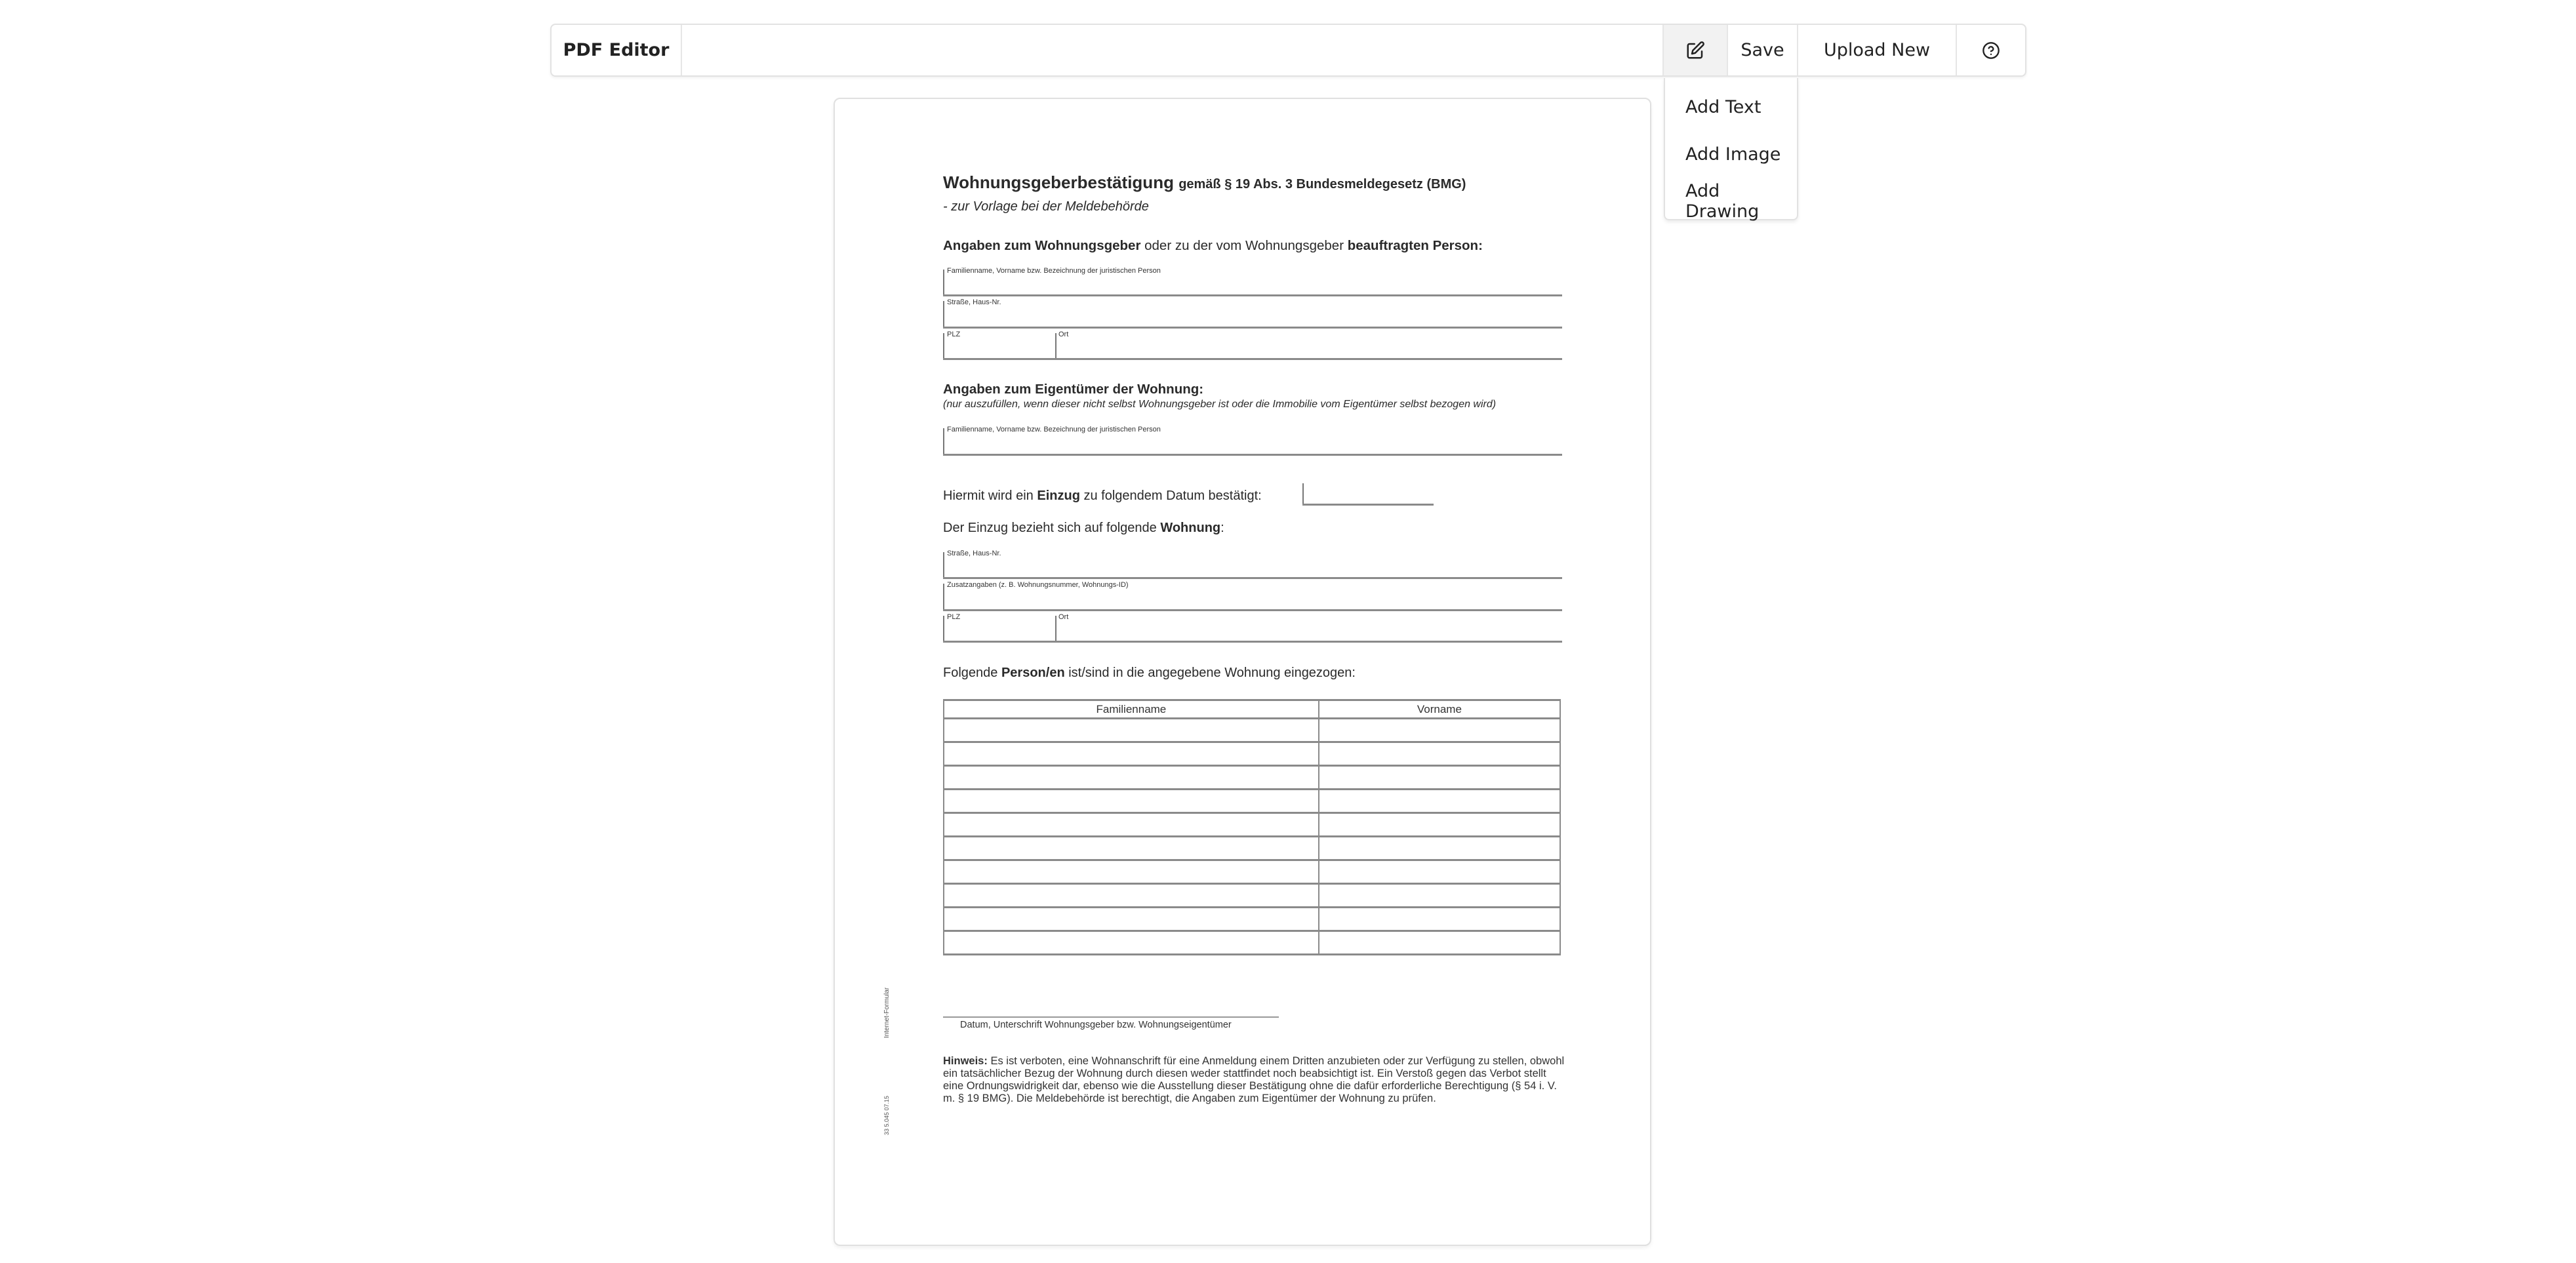 This screenshot has width=2576, height=1263. I want to click on section-eigentuemer-heading: Angaben zum Eigentümer der Wohnung:, so click(1073, 389).